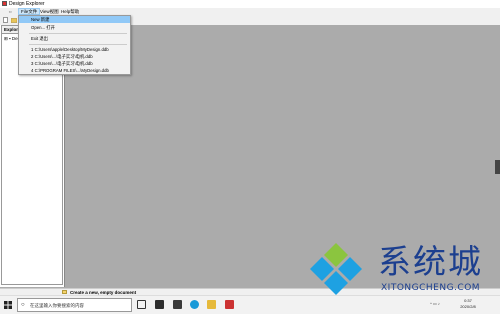 The height and width of the screenshot is (314, 500). I want to click on watermark-logo, so click(336, 269).